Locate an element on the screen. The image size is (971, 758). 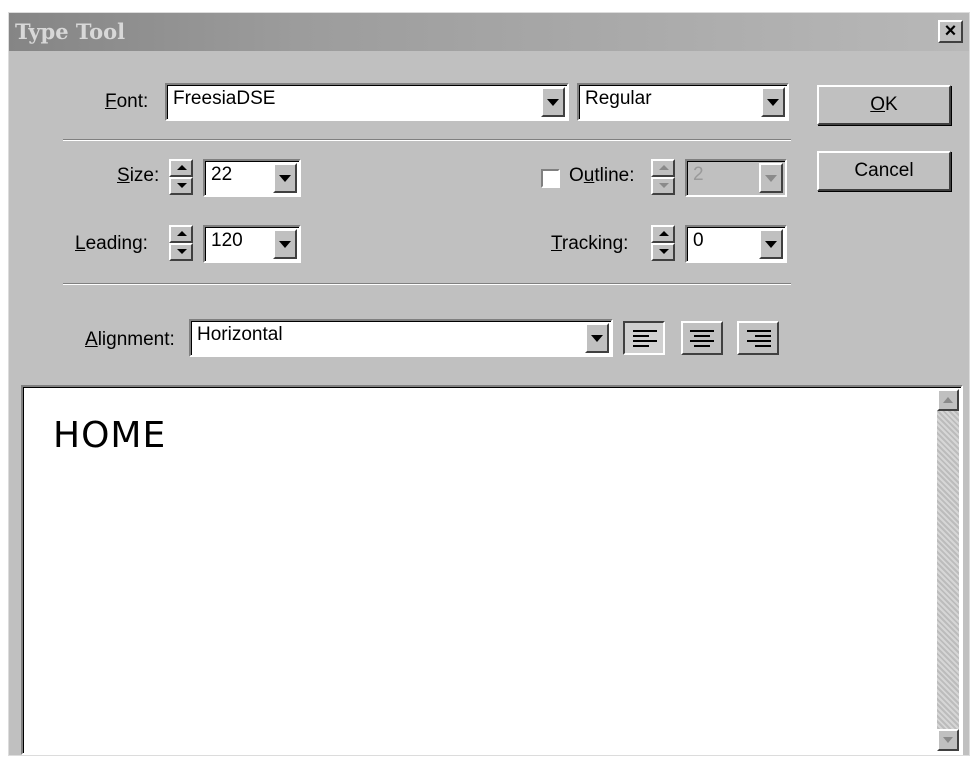
alignment-value: Horizontal is located at coordinates (240, 334).